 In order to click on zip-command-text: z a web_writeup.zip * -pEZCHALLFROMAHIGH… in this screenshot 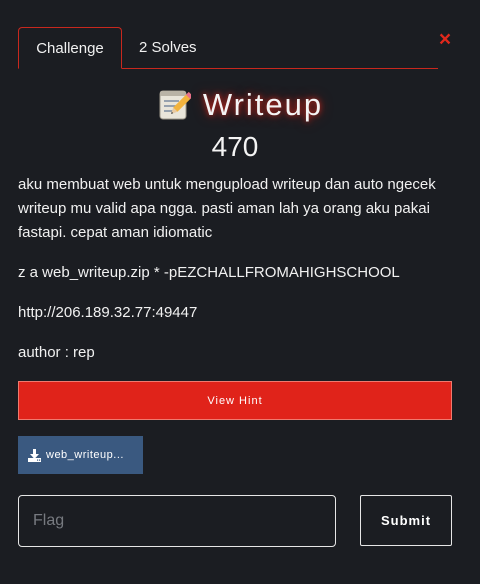, I will do `click(209, 272)`.